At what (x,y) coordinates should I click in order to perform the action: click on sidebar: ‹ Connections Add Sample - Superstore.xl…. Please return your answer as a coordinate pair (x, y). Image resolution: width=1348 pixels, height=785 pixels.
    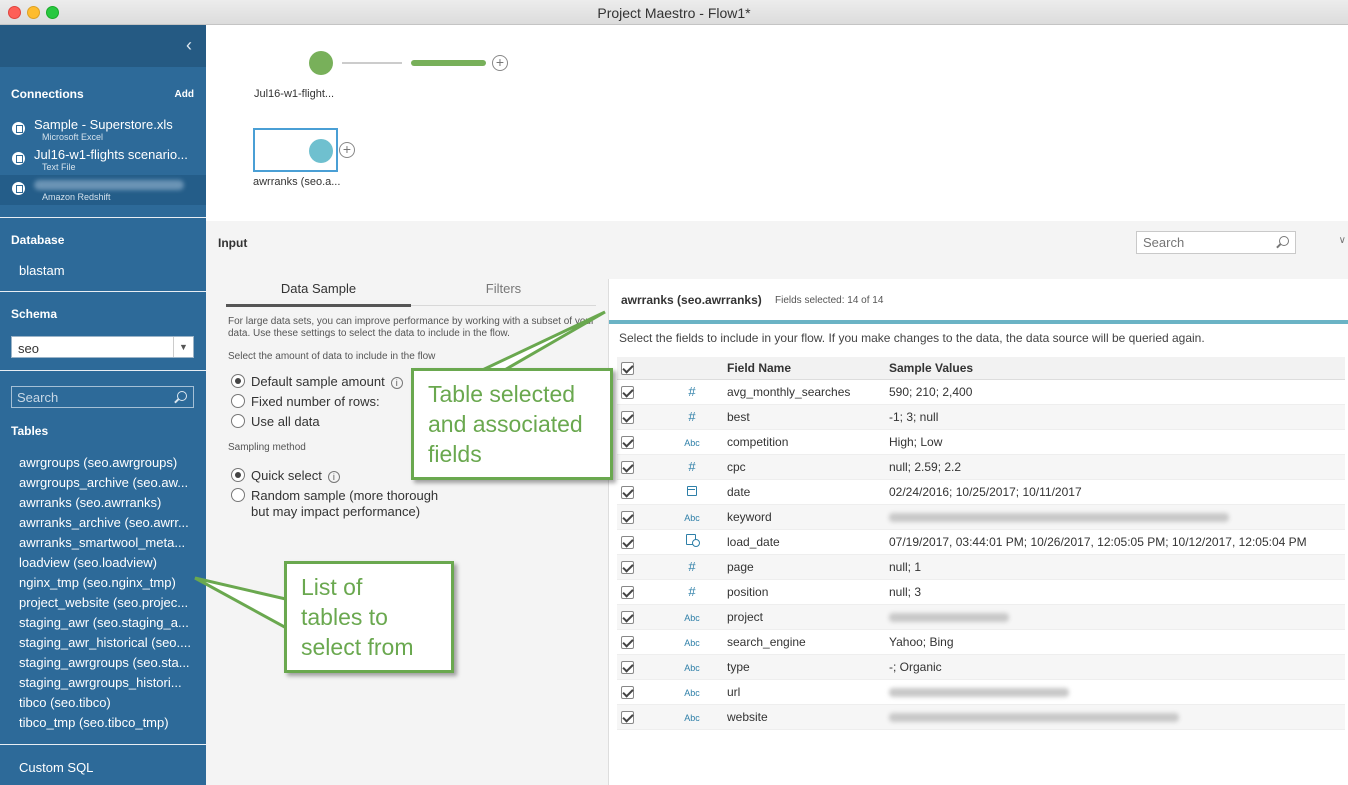
    Looking at the image, I should click on (103, 405).